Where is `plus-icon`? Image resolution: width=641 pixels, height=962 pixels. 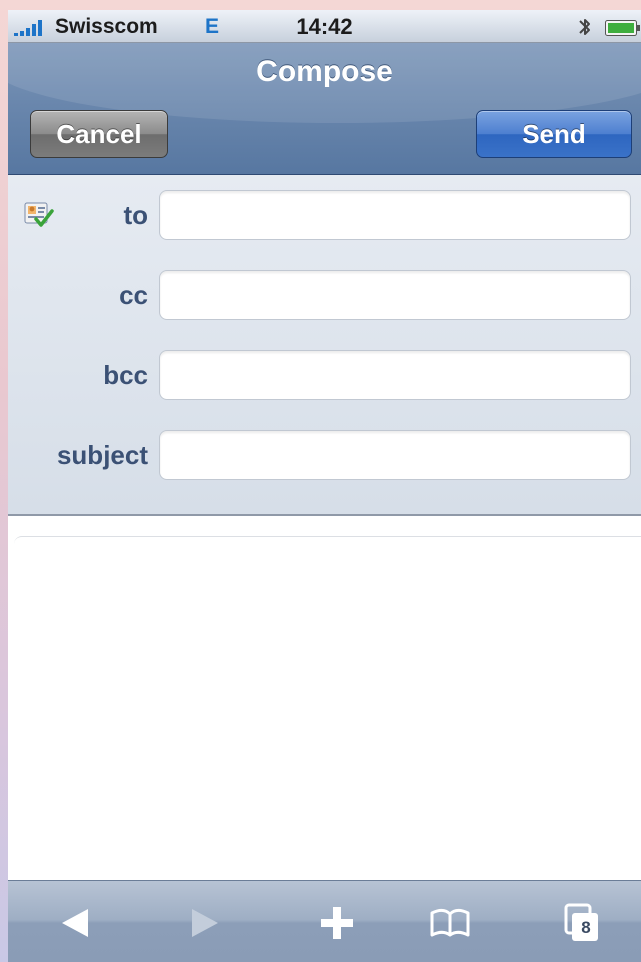
plus-icon is located at coordinates (337, 923).